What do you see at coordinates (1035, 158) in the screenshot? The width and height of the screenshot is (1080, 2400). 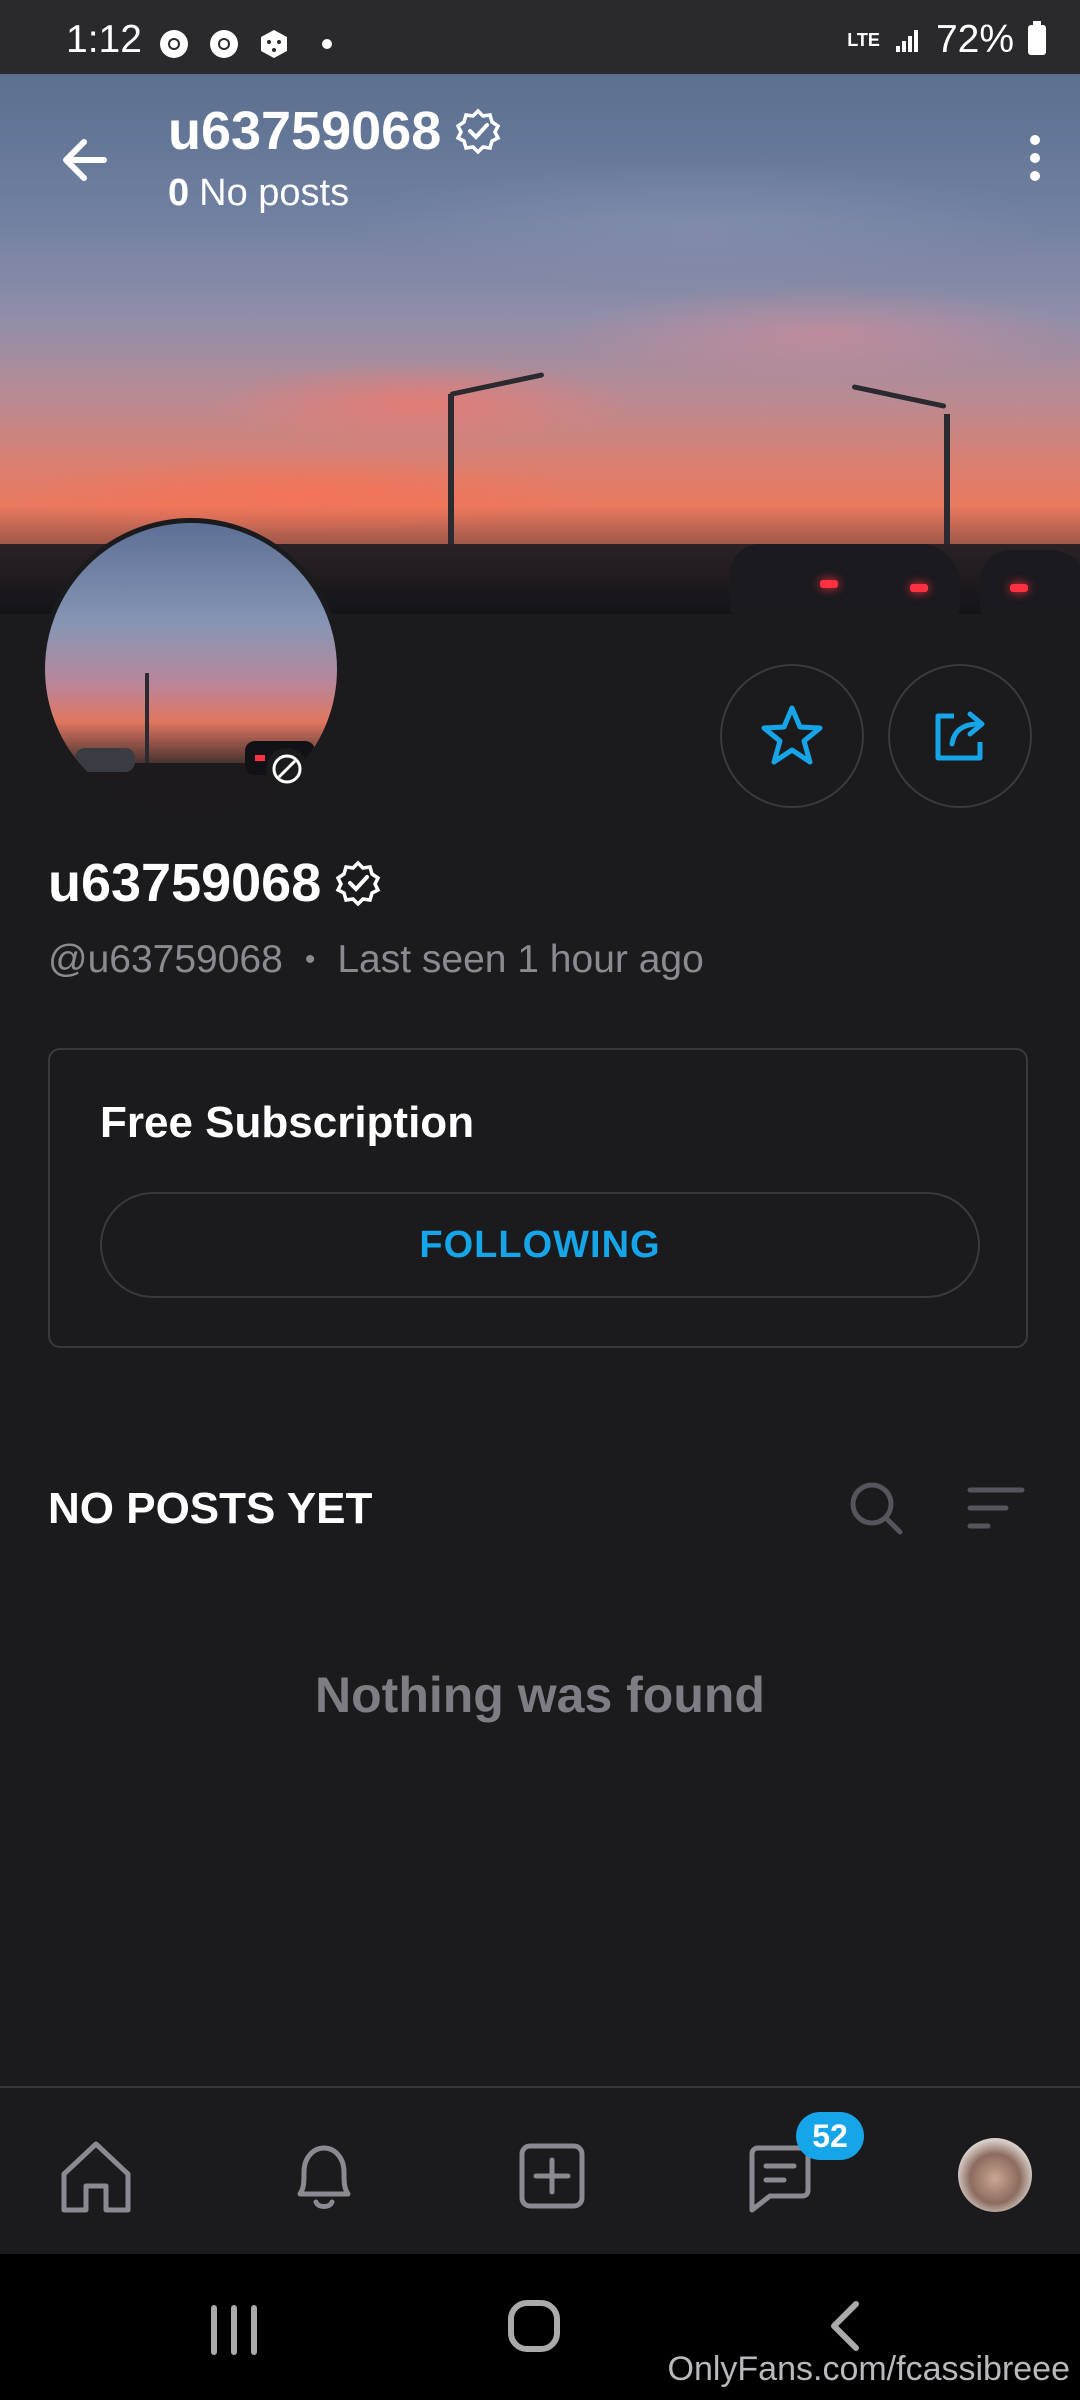 I see `more-vertical-icon` at bounding box center [1035, 158].